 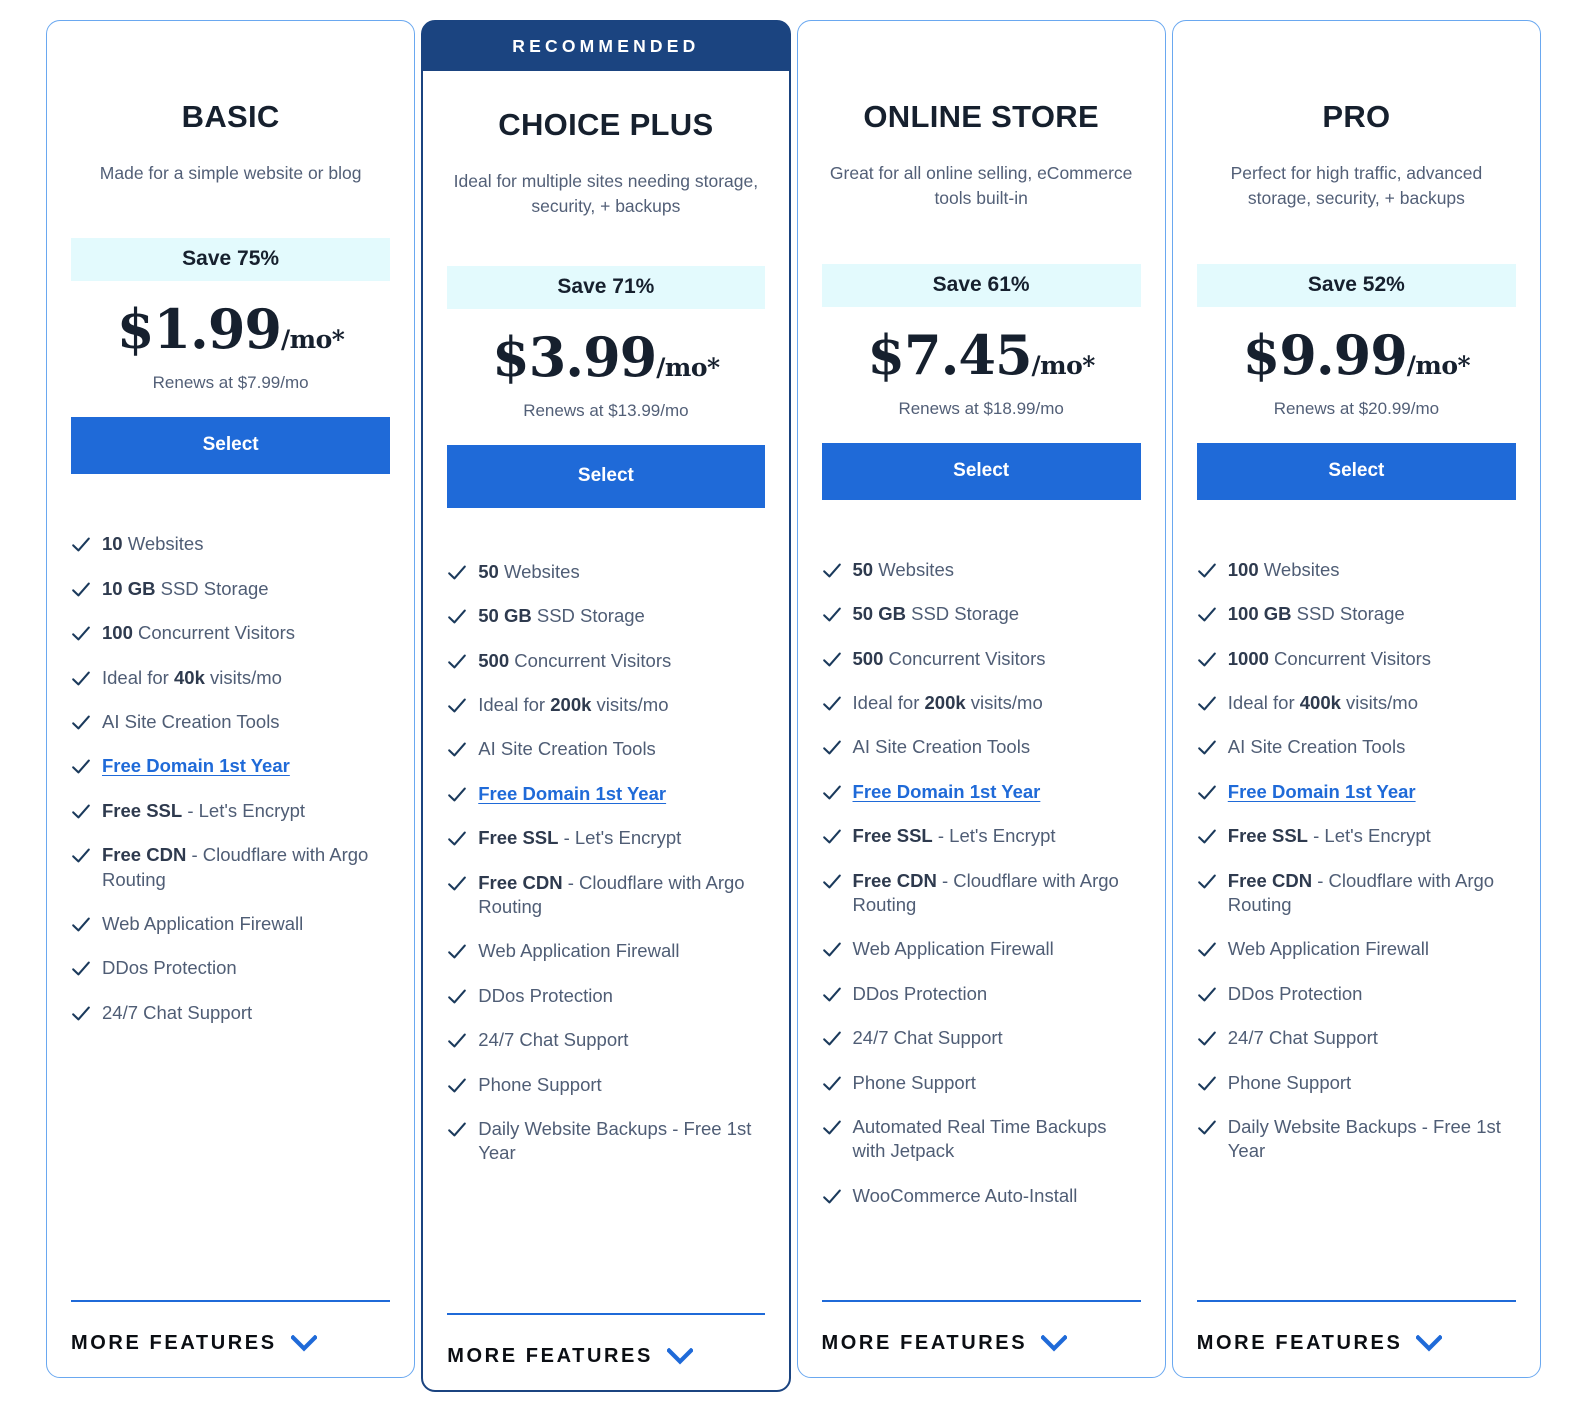 What do you see at coordinates (199, 329) in the screenshot?
I see `price-amount: $1.99` at bounding box center [199, 329].